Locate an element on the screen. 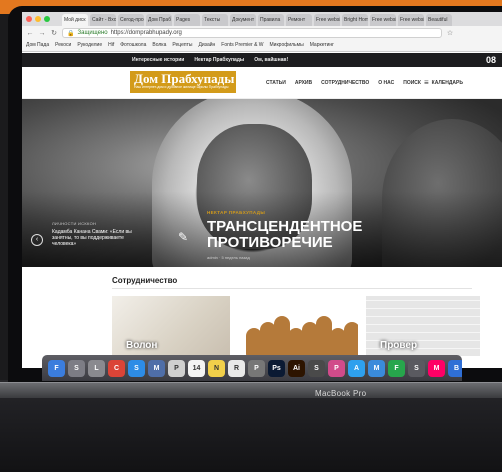 The width and height of the screenshot is (502, 472). bookmark-item: Рецепты is located at coordinates (182, 45).